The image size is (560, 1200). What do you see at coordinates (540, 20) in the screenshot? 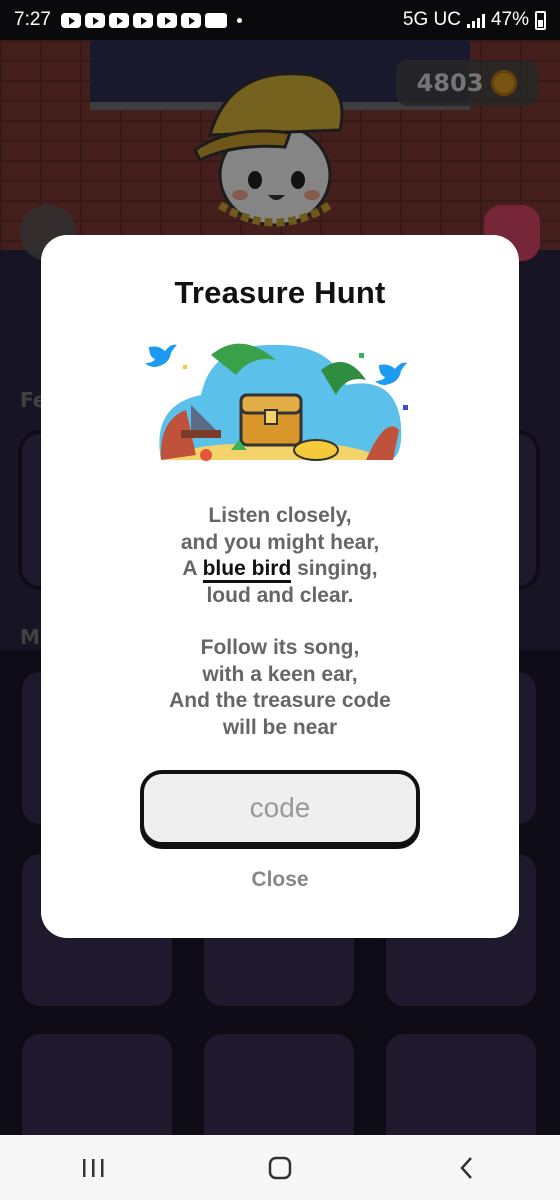
I see `battery-icon` at bounding box center [540, 20].